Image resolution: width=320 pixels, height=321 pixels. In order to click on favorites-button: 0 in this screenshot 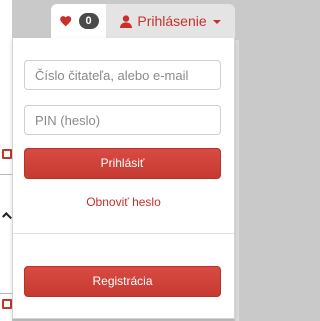, I will do `click(78, 21)`.